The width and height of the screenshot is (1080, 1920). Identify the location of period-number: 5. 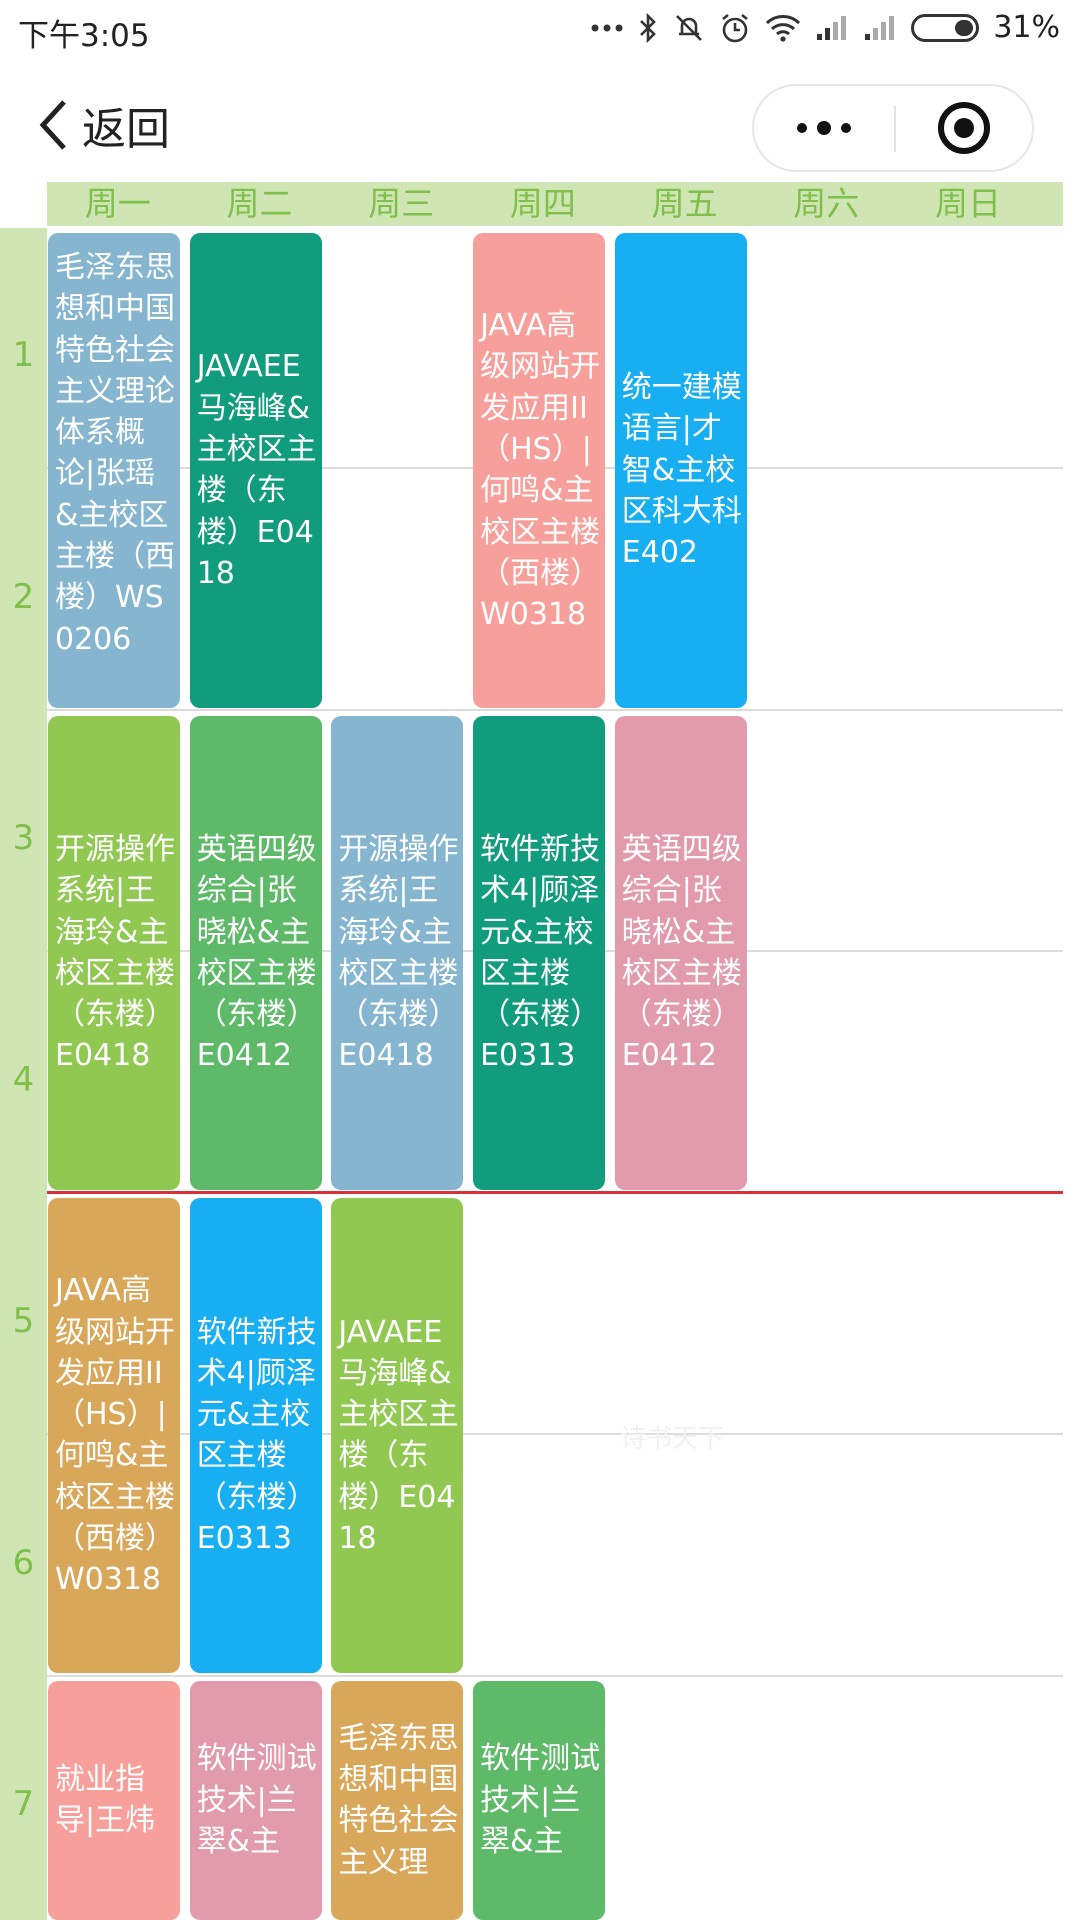
(23, 1321).